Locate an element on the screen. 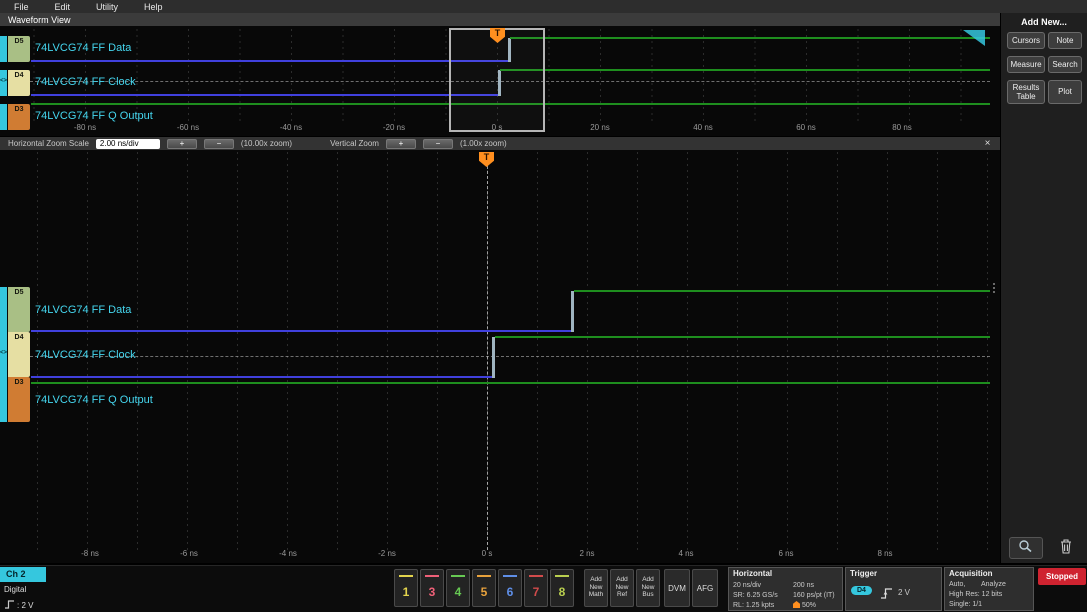  v-zoom-decrease-button: − is located at coordinates (437, 143).